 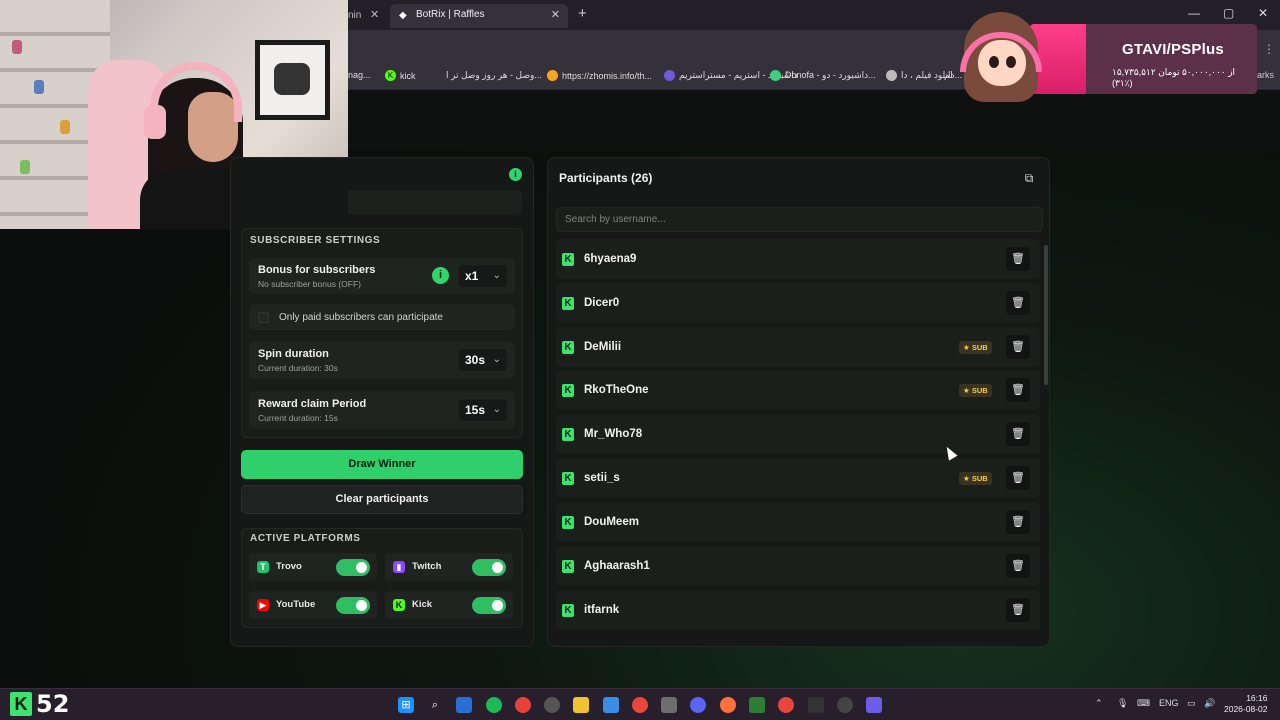 What do you see at coordinates (798, 259) in the screenshot?
I see `participant-row: K 6hyaena9 🗑` at bounding box center [798, 259].